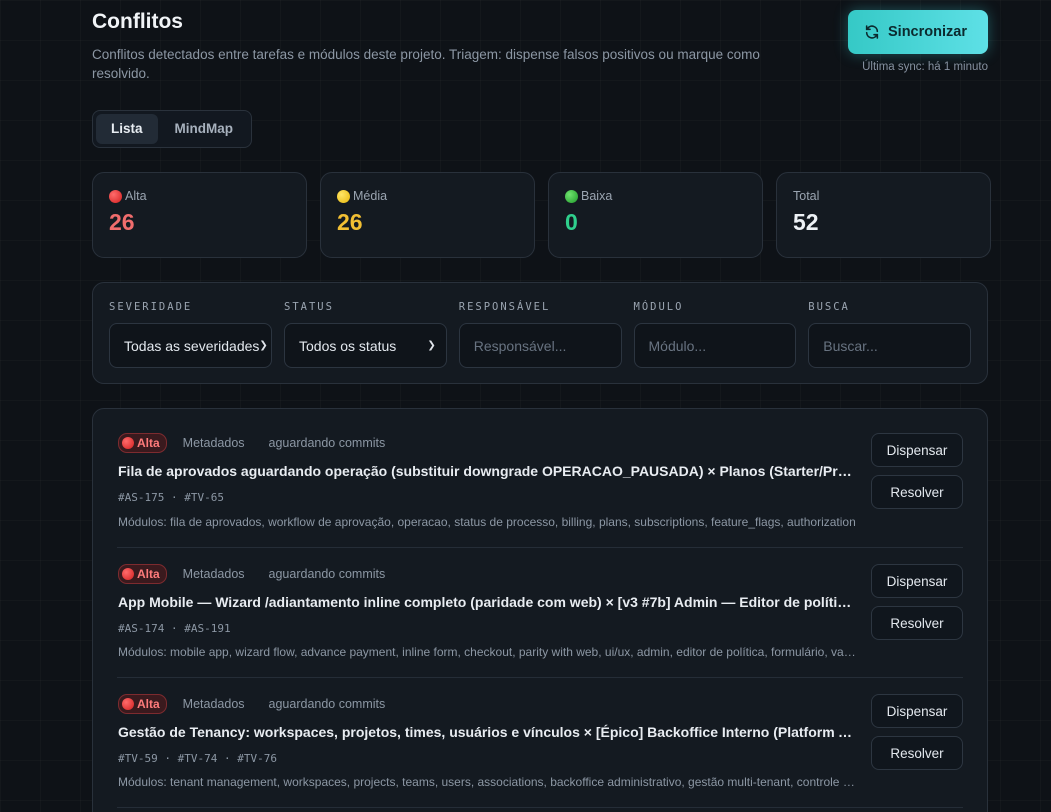 Image resolution: width=1051 pixels, height=812 pixels. What do you see at coordinates (151, 307) in the screenshot?
I see `filter-label: SEVERIDADE` at bounding box center [151, 307].